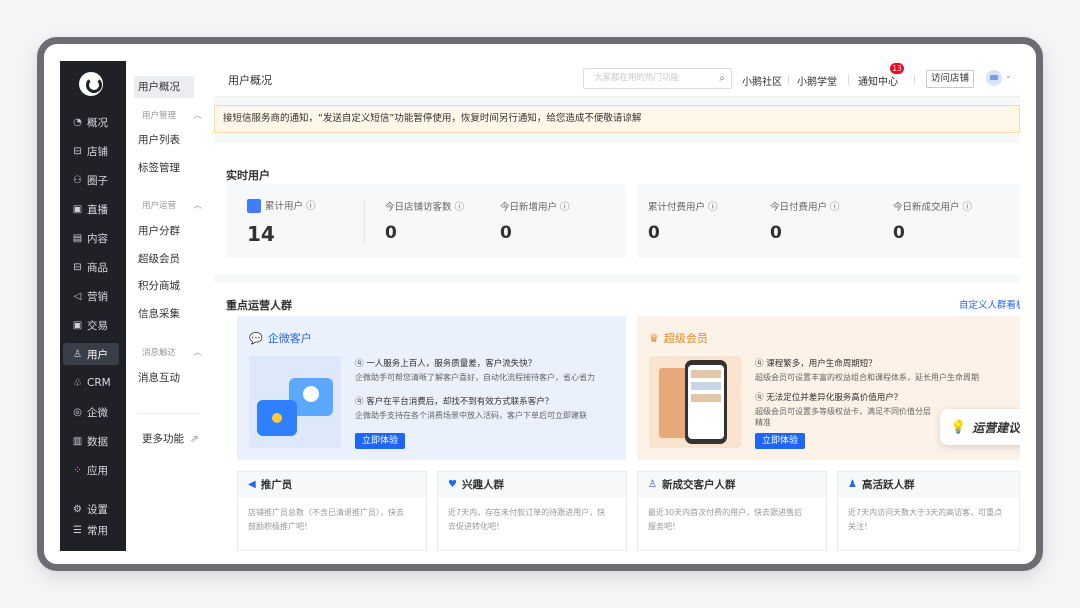 This screenshot has width=1080, height=608. I want to click on nav-item-settings: ⚙ 设置, so click(91, 509).